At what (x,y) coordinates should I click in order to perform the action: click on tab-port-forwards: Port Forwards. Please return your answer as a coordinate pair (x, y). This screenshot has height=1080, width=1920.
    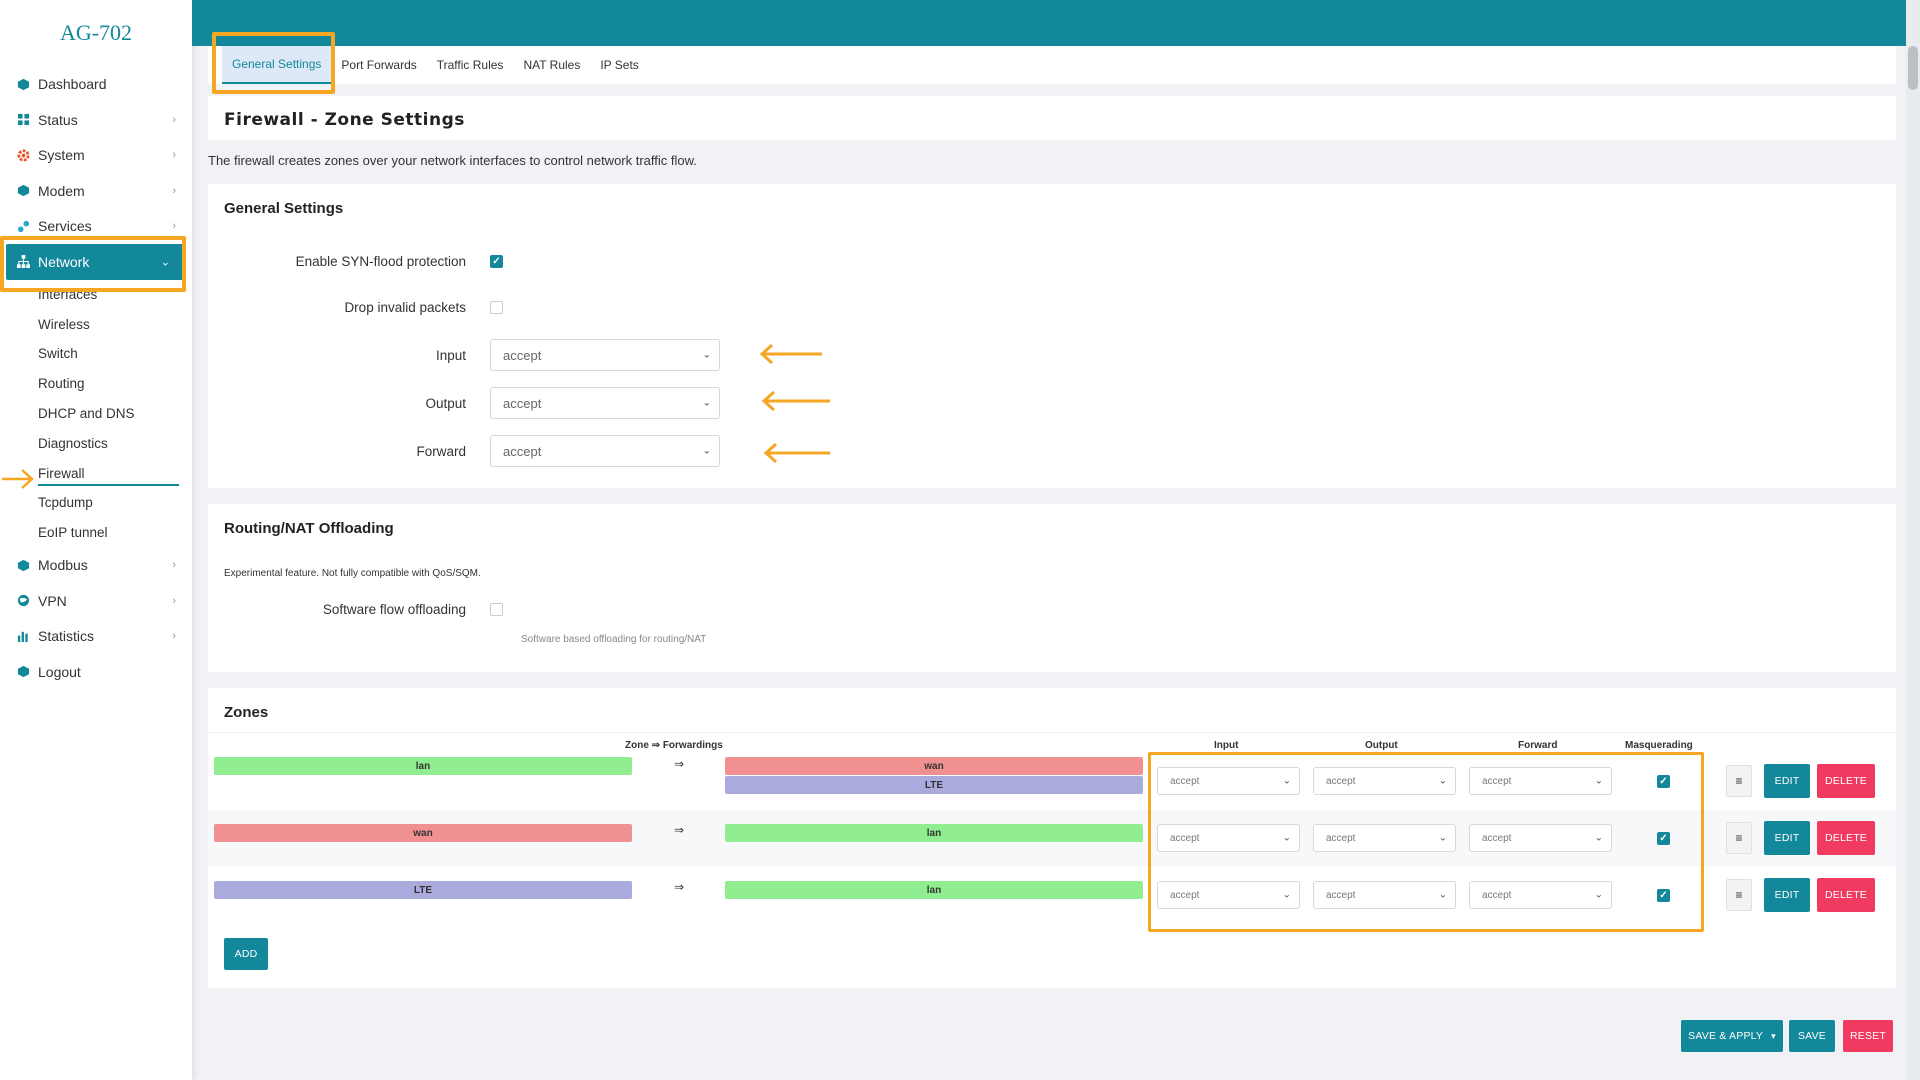
    Looking at the image, I should click on (378, 65).